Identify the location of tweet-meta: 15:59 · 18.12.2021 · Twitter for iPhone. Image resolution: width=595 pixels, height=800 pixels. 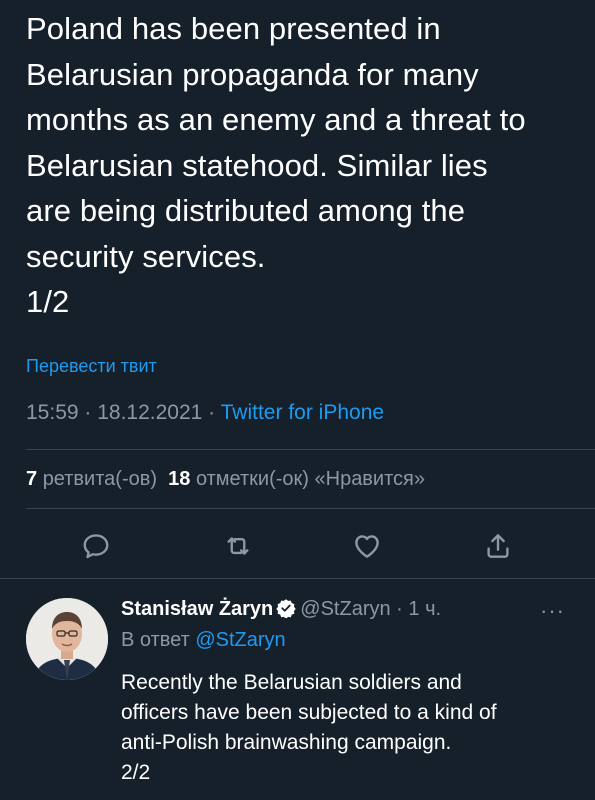
(205, 413).